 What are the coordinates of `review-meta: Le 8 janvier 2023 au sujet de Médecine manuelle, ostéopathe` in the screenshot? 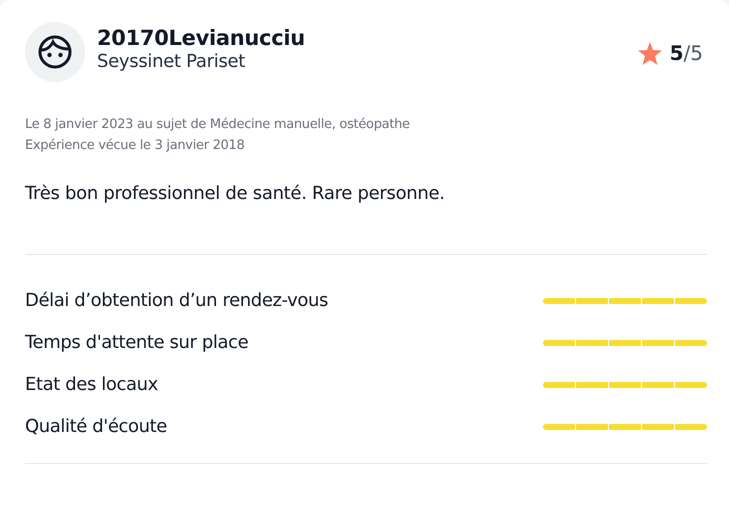 It's located at (218, 125).